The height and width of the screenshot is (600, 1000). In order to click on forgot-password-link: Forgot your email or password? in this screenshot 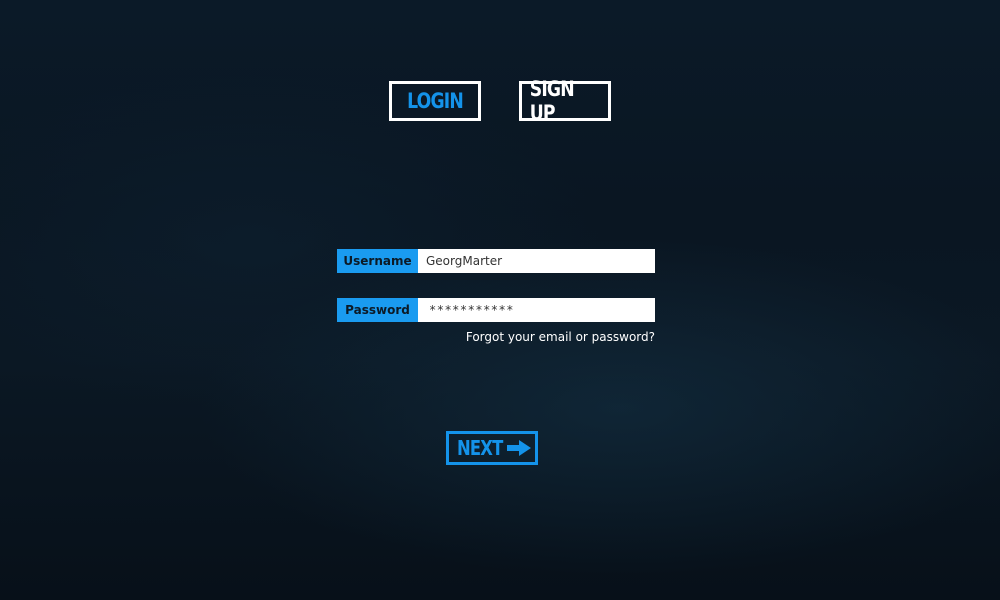, I will do `click(560, 337)`.